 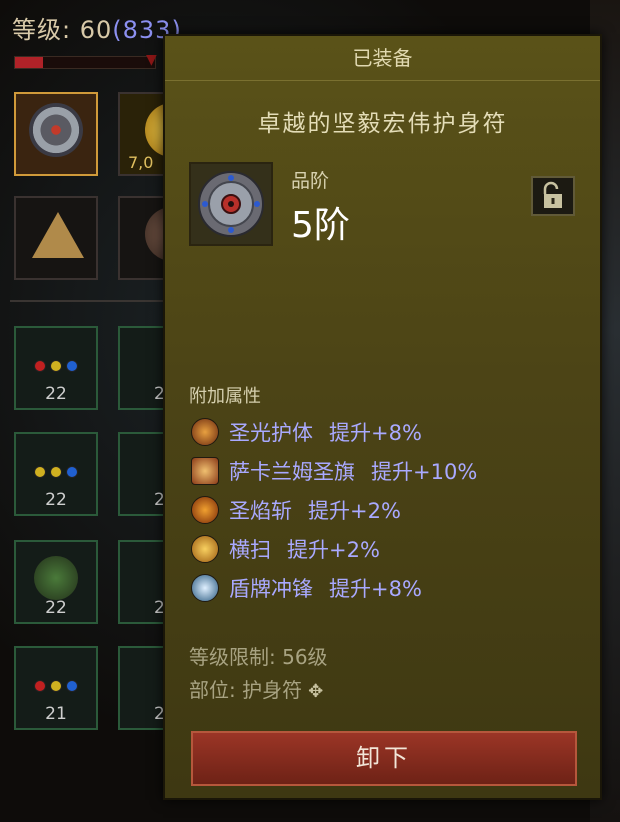 What do you see at coordinates (56, 714) in the screenshot?
I see `item-level: 21` at bounding box center [56, 714].